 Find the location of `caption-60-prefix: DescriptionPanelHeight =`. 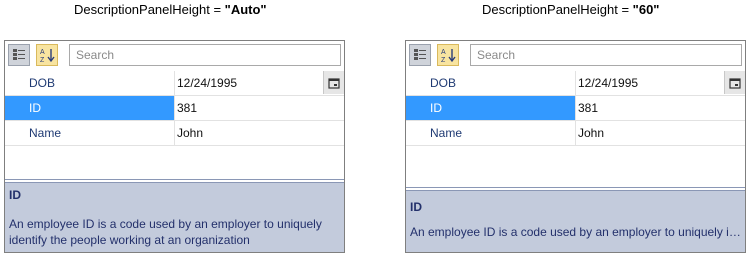

caption-60-prefix: DescriptionPanelHeight = is located at coordinates (557, 9).